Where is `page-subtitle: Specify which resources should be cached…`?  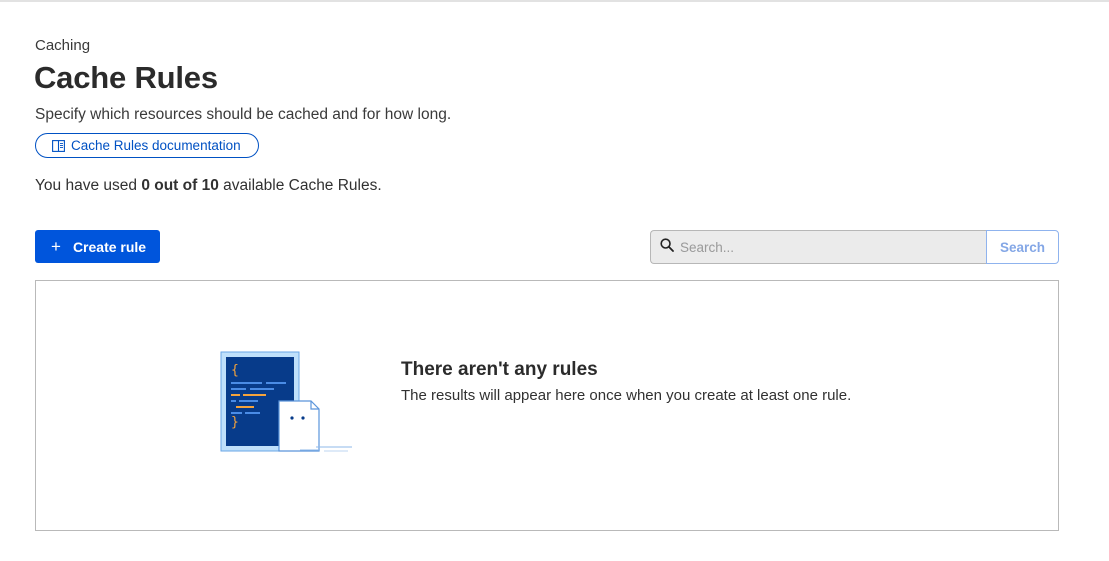
page-subtitle: Specify which resources should be cached… is located at coordinates (243, 114).